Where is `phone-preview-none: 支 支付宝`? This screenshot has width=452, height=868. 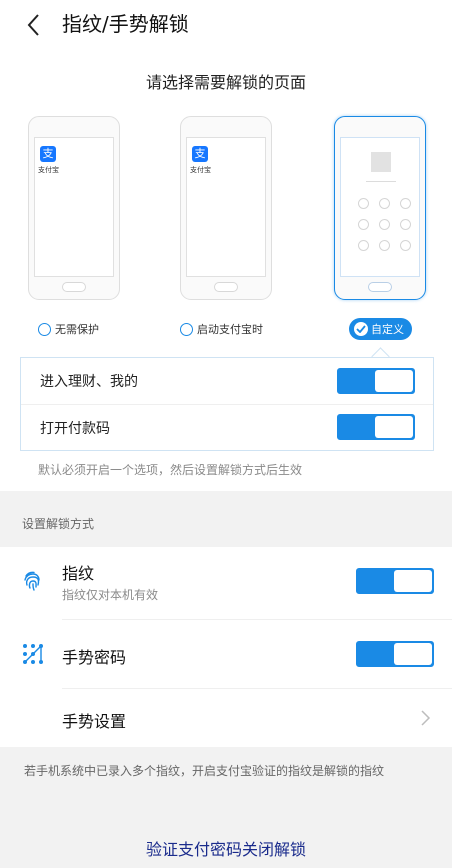 phone-preview-none: 支 支付宝 is located at coordinates (74, 208).